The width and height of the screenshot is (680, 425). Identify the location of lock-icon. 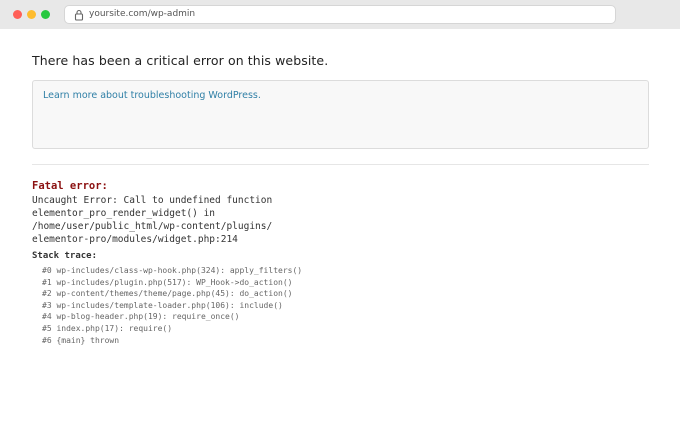
(79, 15).